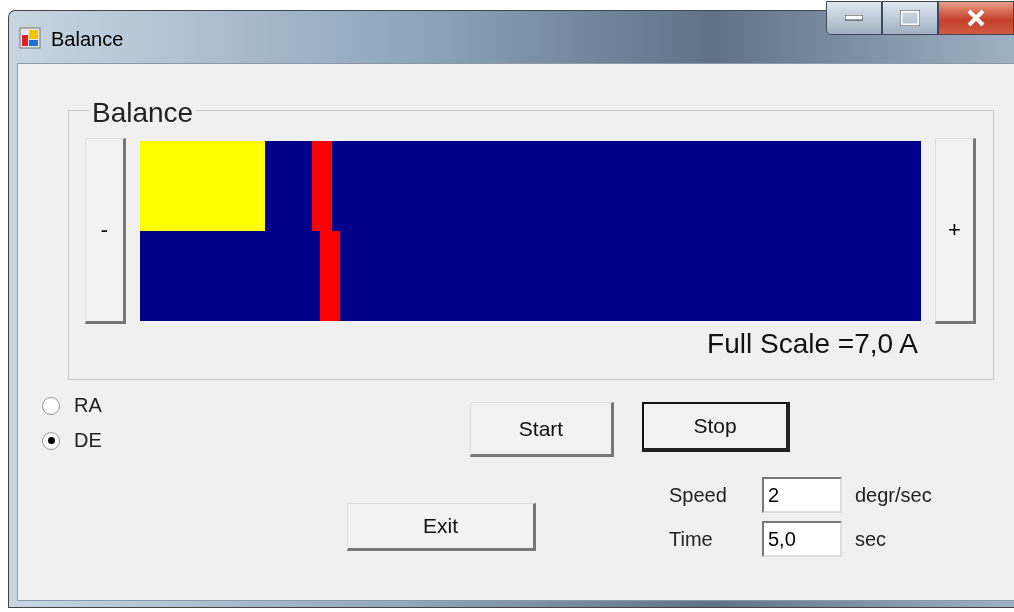 This screenshot has width=1014, height=612. I want to click on field-label: Speed, so click(698, 495).